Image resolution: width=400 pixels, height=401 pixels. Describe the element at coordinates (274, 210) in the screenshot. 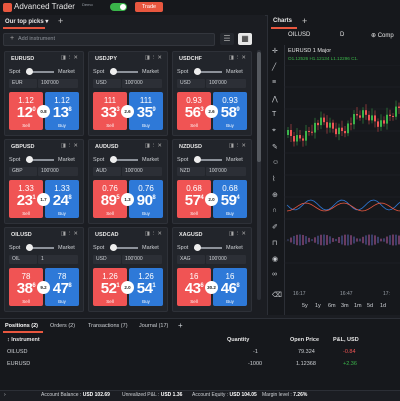

I see `magnet-icon: ∩` at that location.